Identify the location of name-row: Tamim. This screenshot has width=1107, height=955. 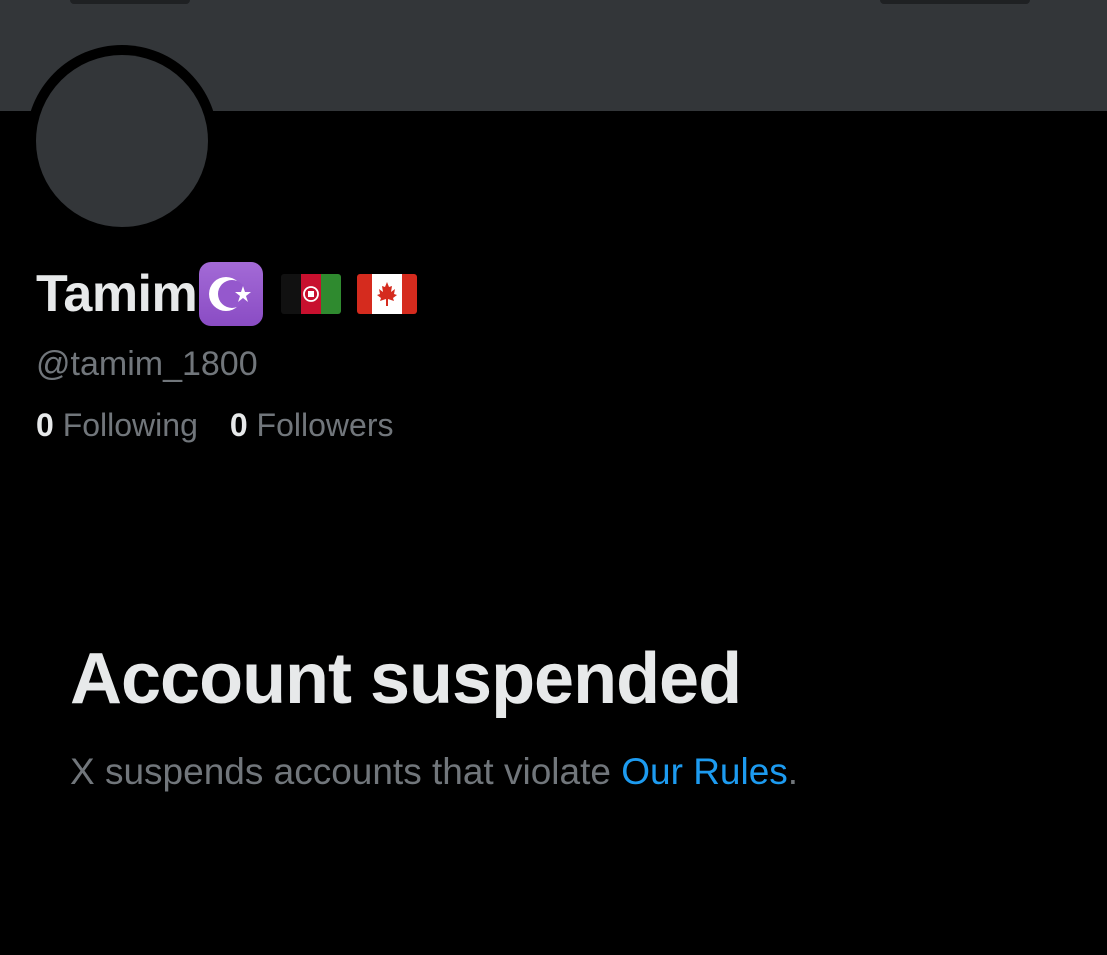
(227, 294).